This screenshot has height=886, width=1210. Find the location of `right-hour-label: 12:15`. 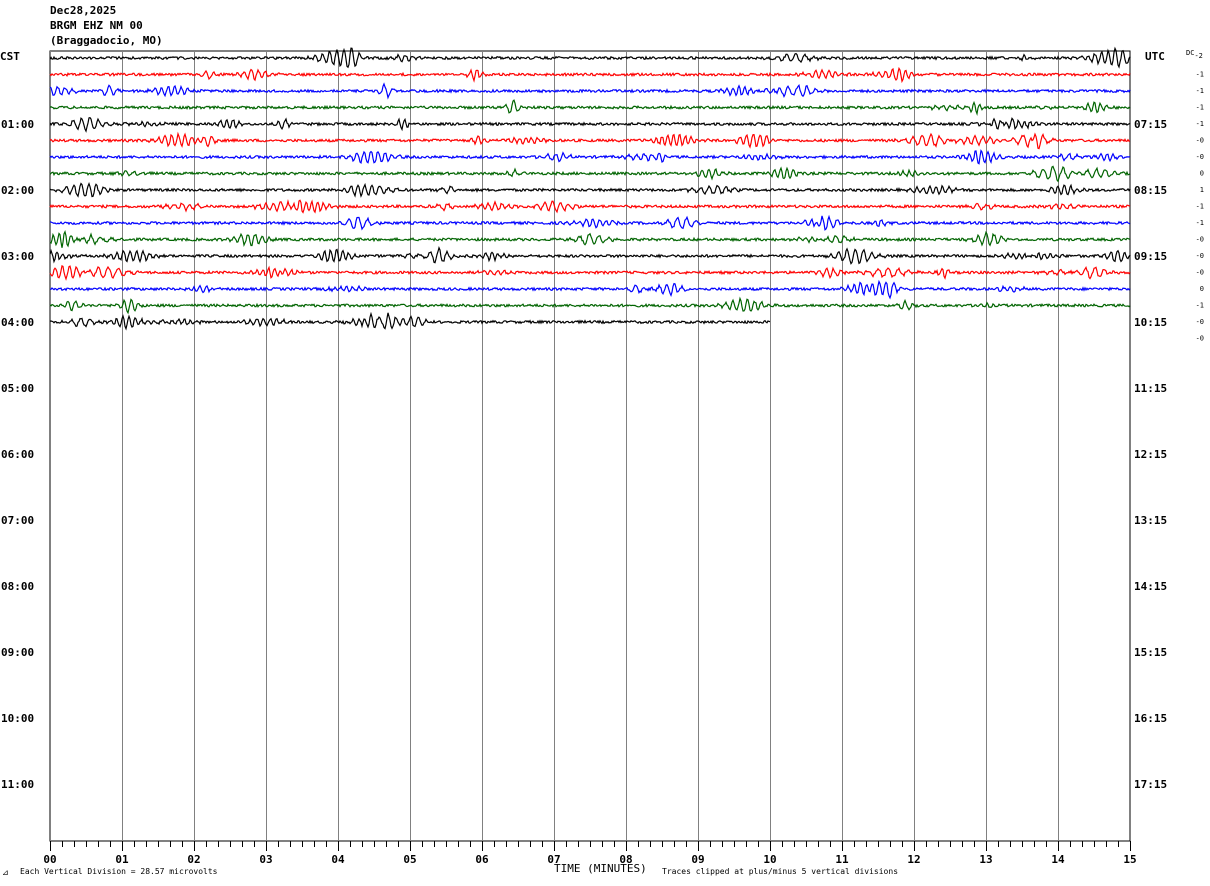

right-hour-label: 12:15 is located at coordinates (1150, 454).